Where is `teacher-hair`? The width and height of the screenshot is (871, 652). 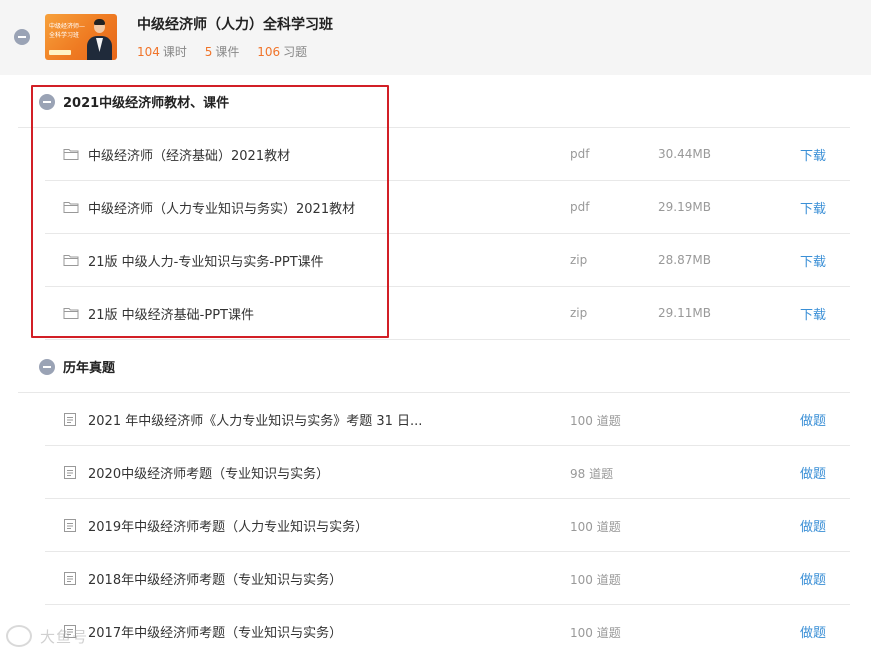
teacher-hair is located at coordinates (99, 22).